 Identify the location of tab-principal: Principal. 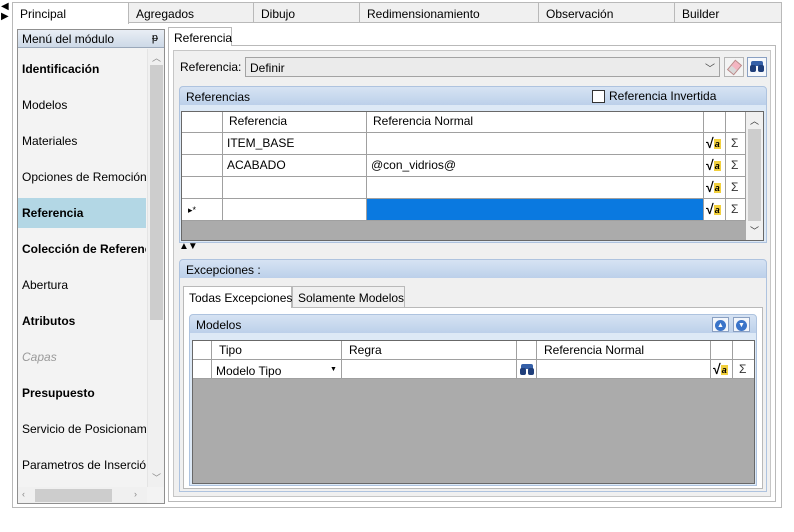
(70, 13).